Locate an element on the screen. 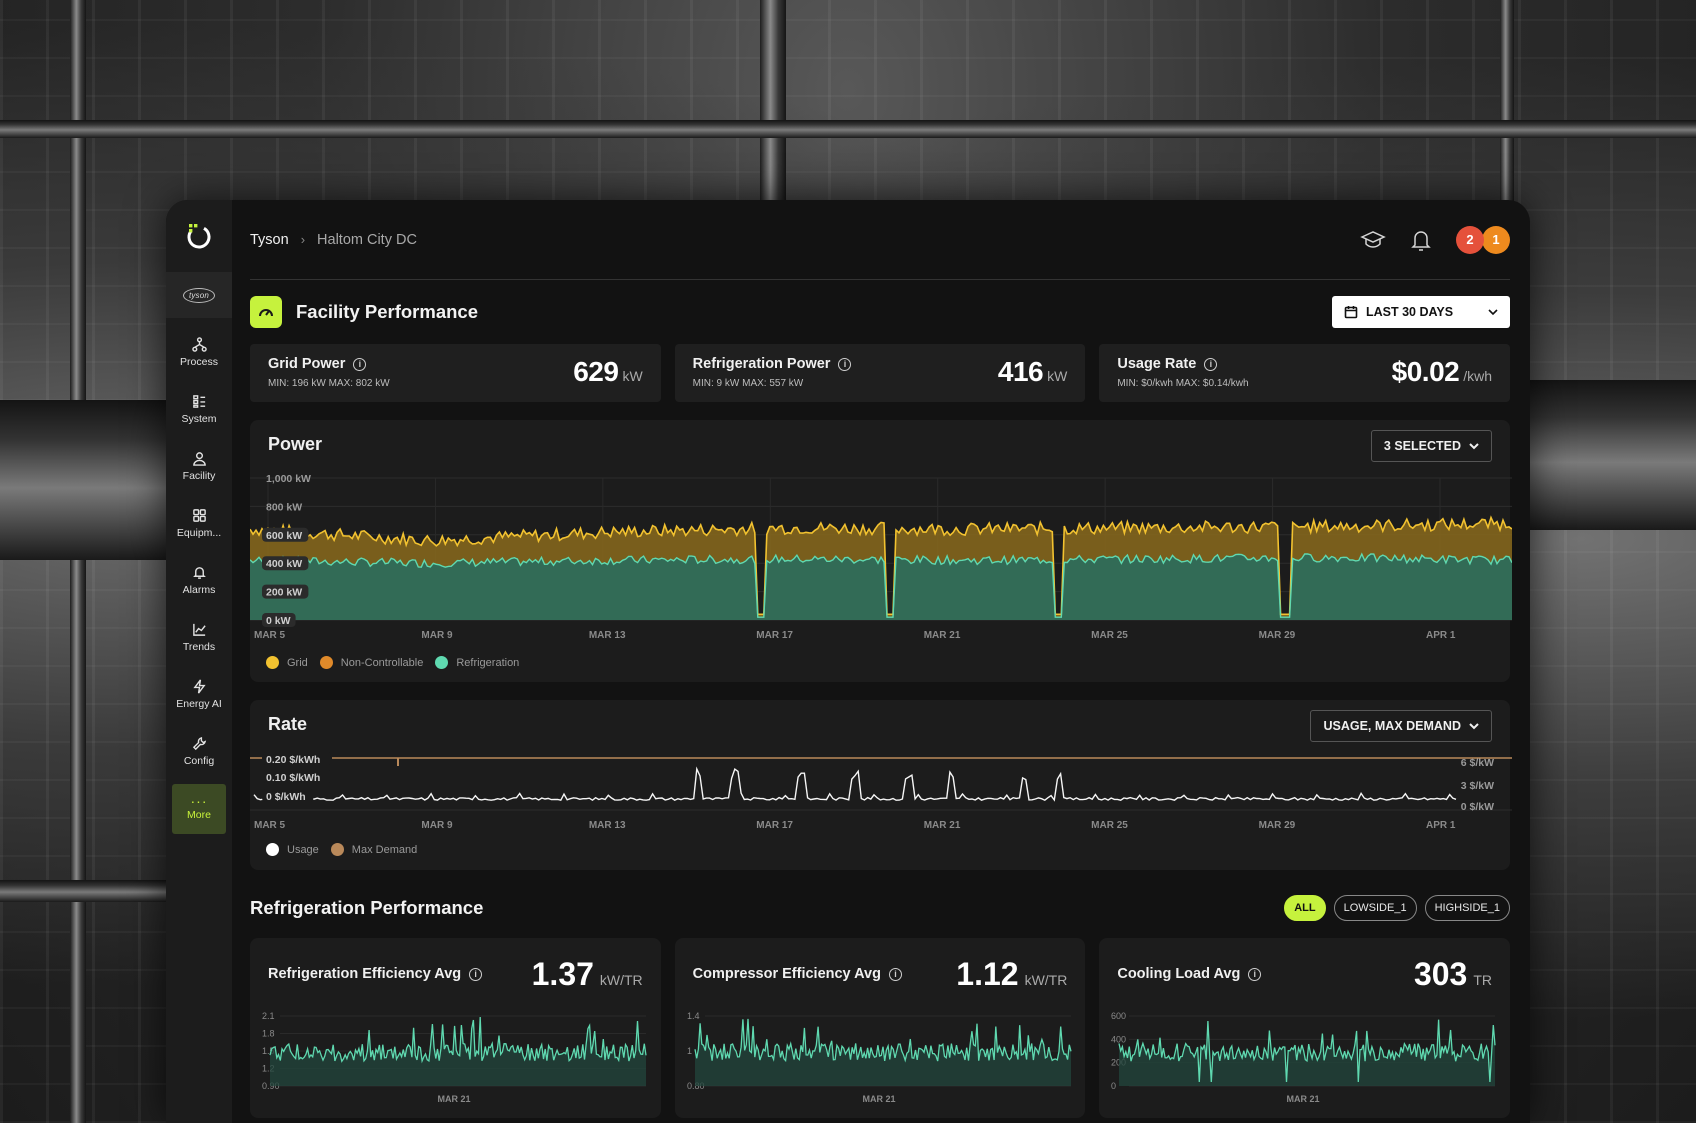 This screenshot has width=1696, height=1123. y-tick-label: 600 kW is located at coordinates (284, 536).